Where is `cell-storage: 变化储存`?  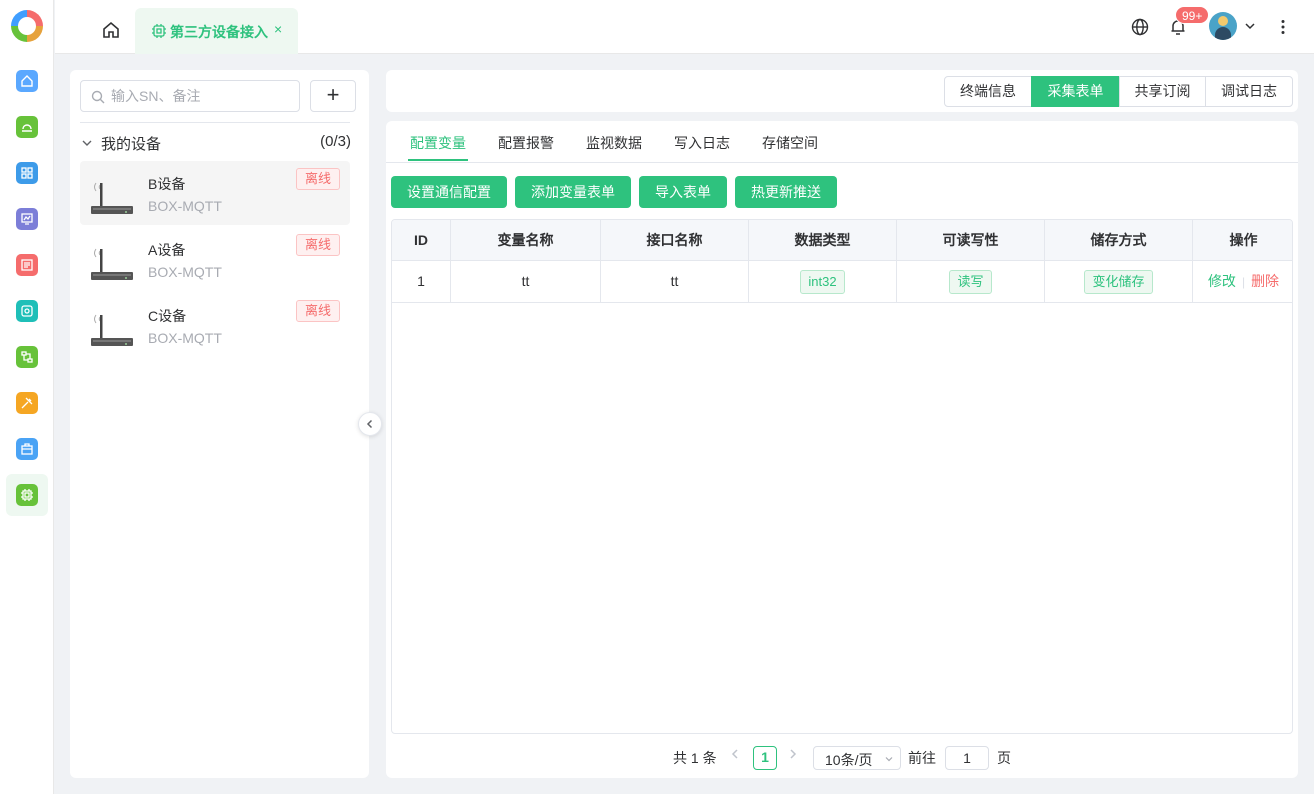
cell-storage: 变化储存 is located at coordinates (1119, 281).